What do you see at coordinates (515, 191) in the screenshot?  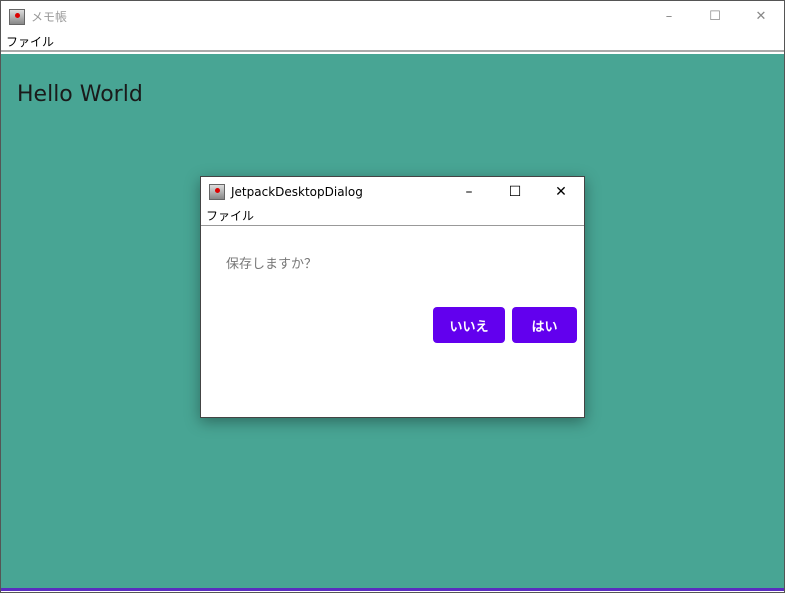 I see `dialog-maximize-button: ☐` at bounding box center [515, 191].